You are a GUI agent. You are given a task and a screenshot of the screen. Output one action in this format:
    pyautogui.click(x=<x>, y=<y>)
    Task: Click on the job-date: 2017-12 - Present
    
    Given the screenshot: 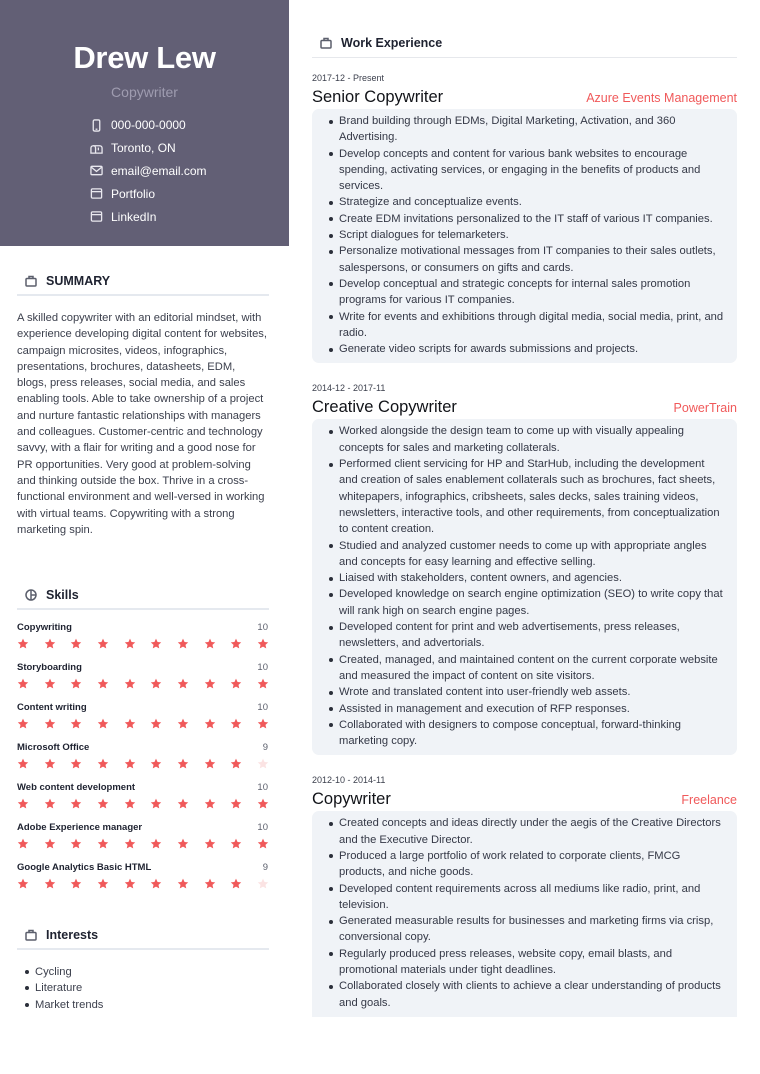 What is the action you would take?
    pyautogui.click(x=348, y=78)
    